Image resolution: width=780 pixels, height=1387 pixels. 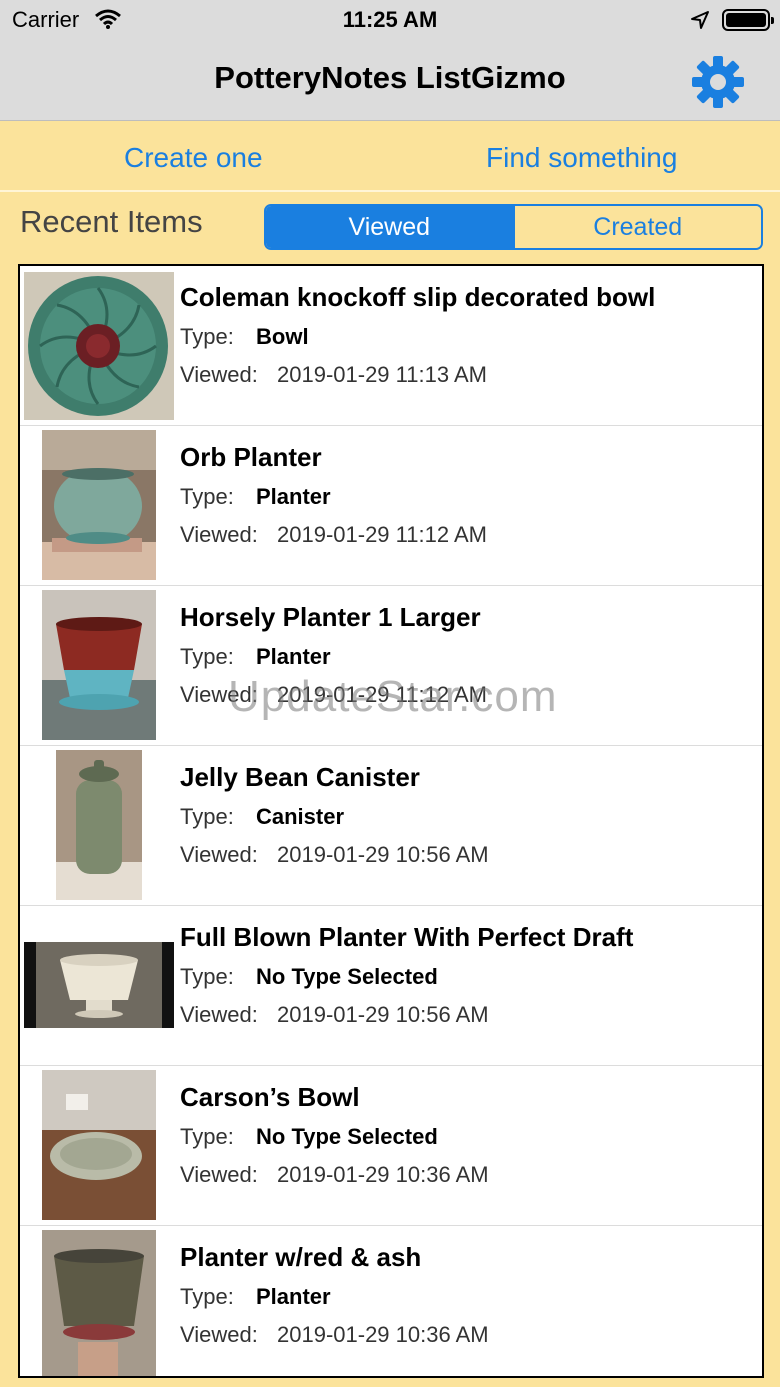 What do you see at coordinates (700, 22) in the screenshot?
I see `location-arrow-icon` at bounding box center [700, 22].